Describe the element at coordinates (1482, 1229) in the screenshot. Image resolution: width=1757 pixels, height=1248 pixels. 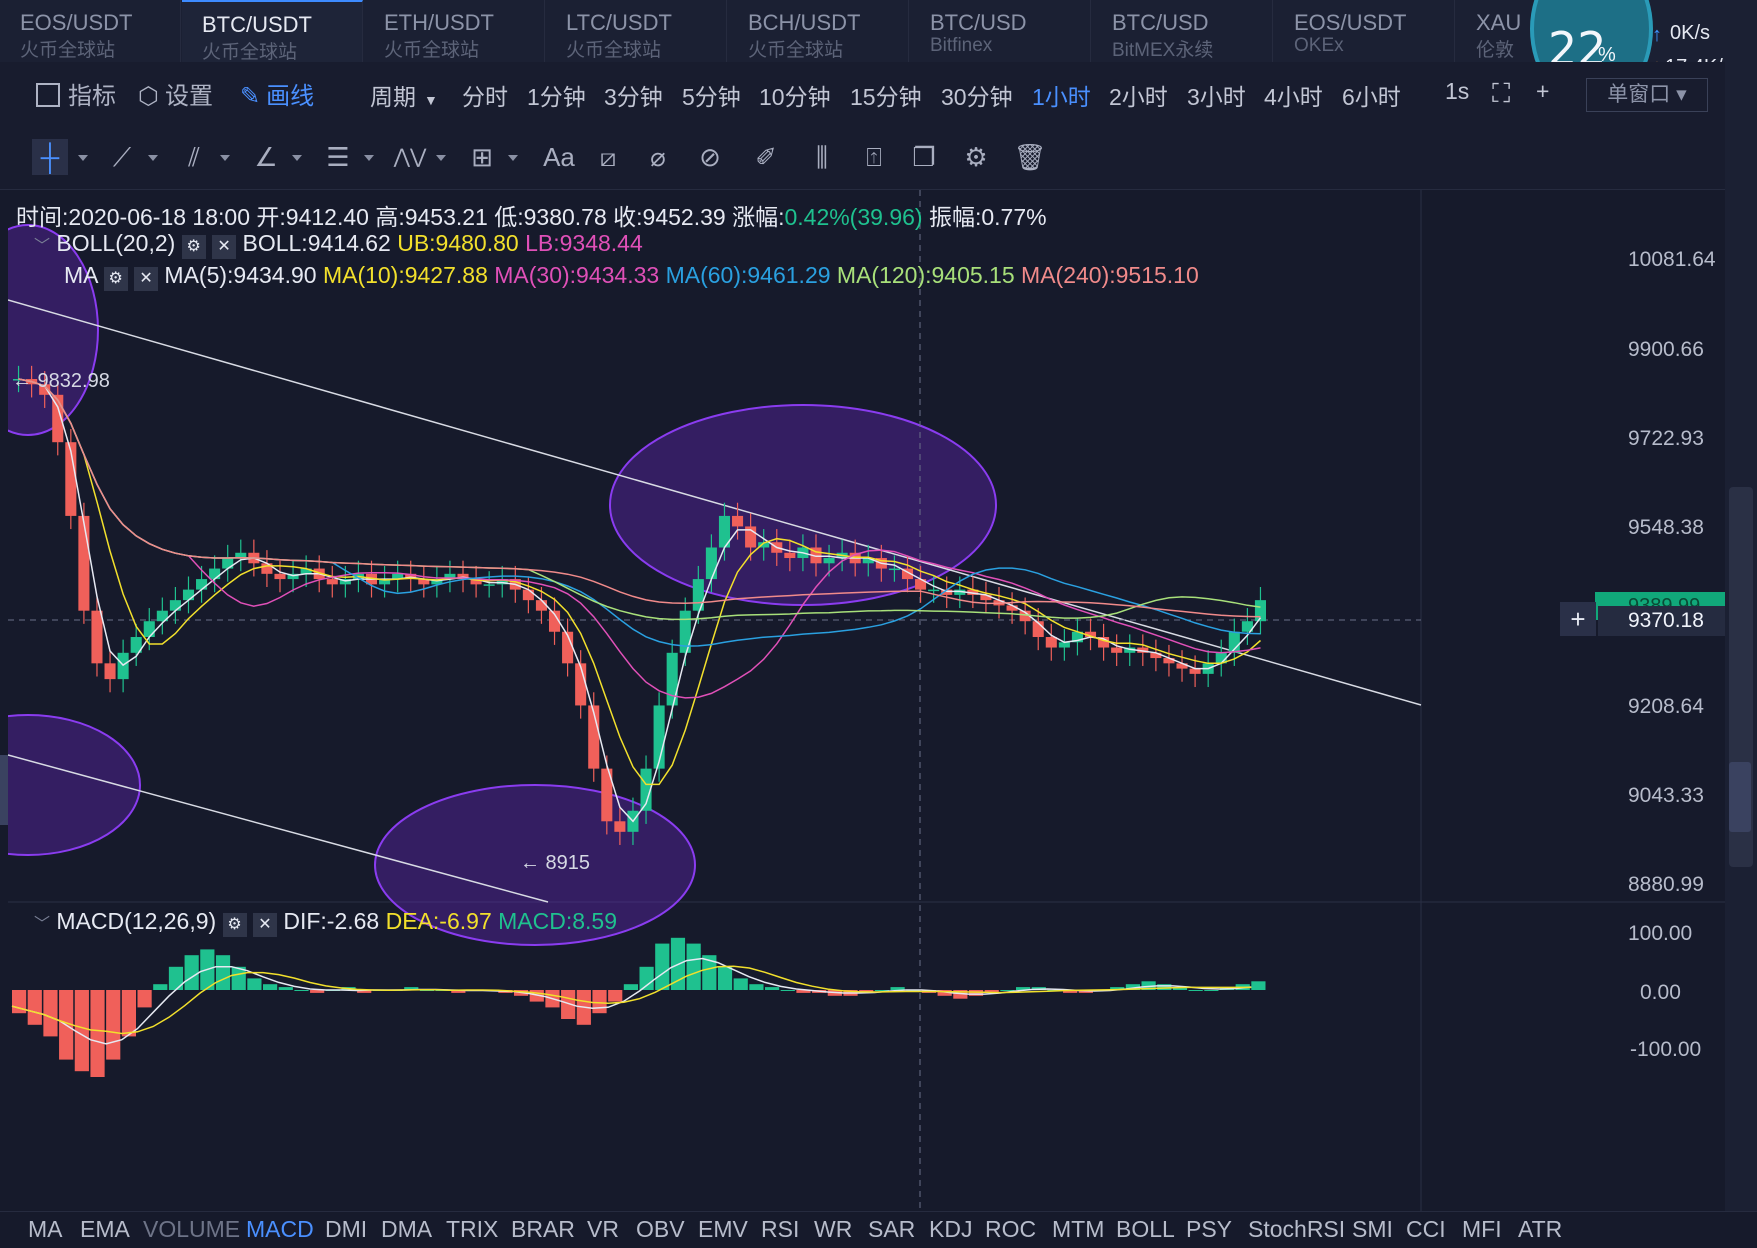
I see `indicator-tab: MFI` at that location.